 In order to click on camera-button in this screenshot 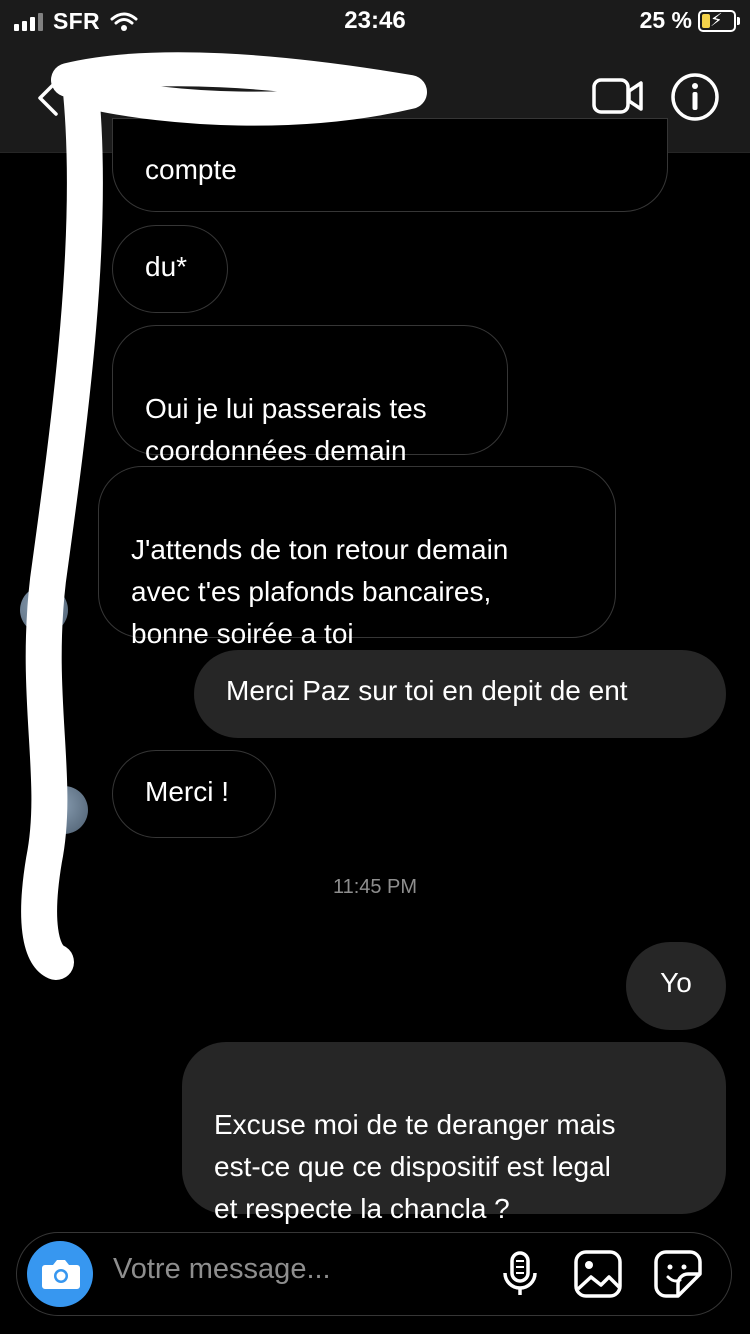, I will do `click(60, 1274)`.